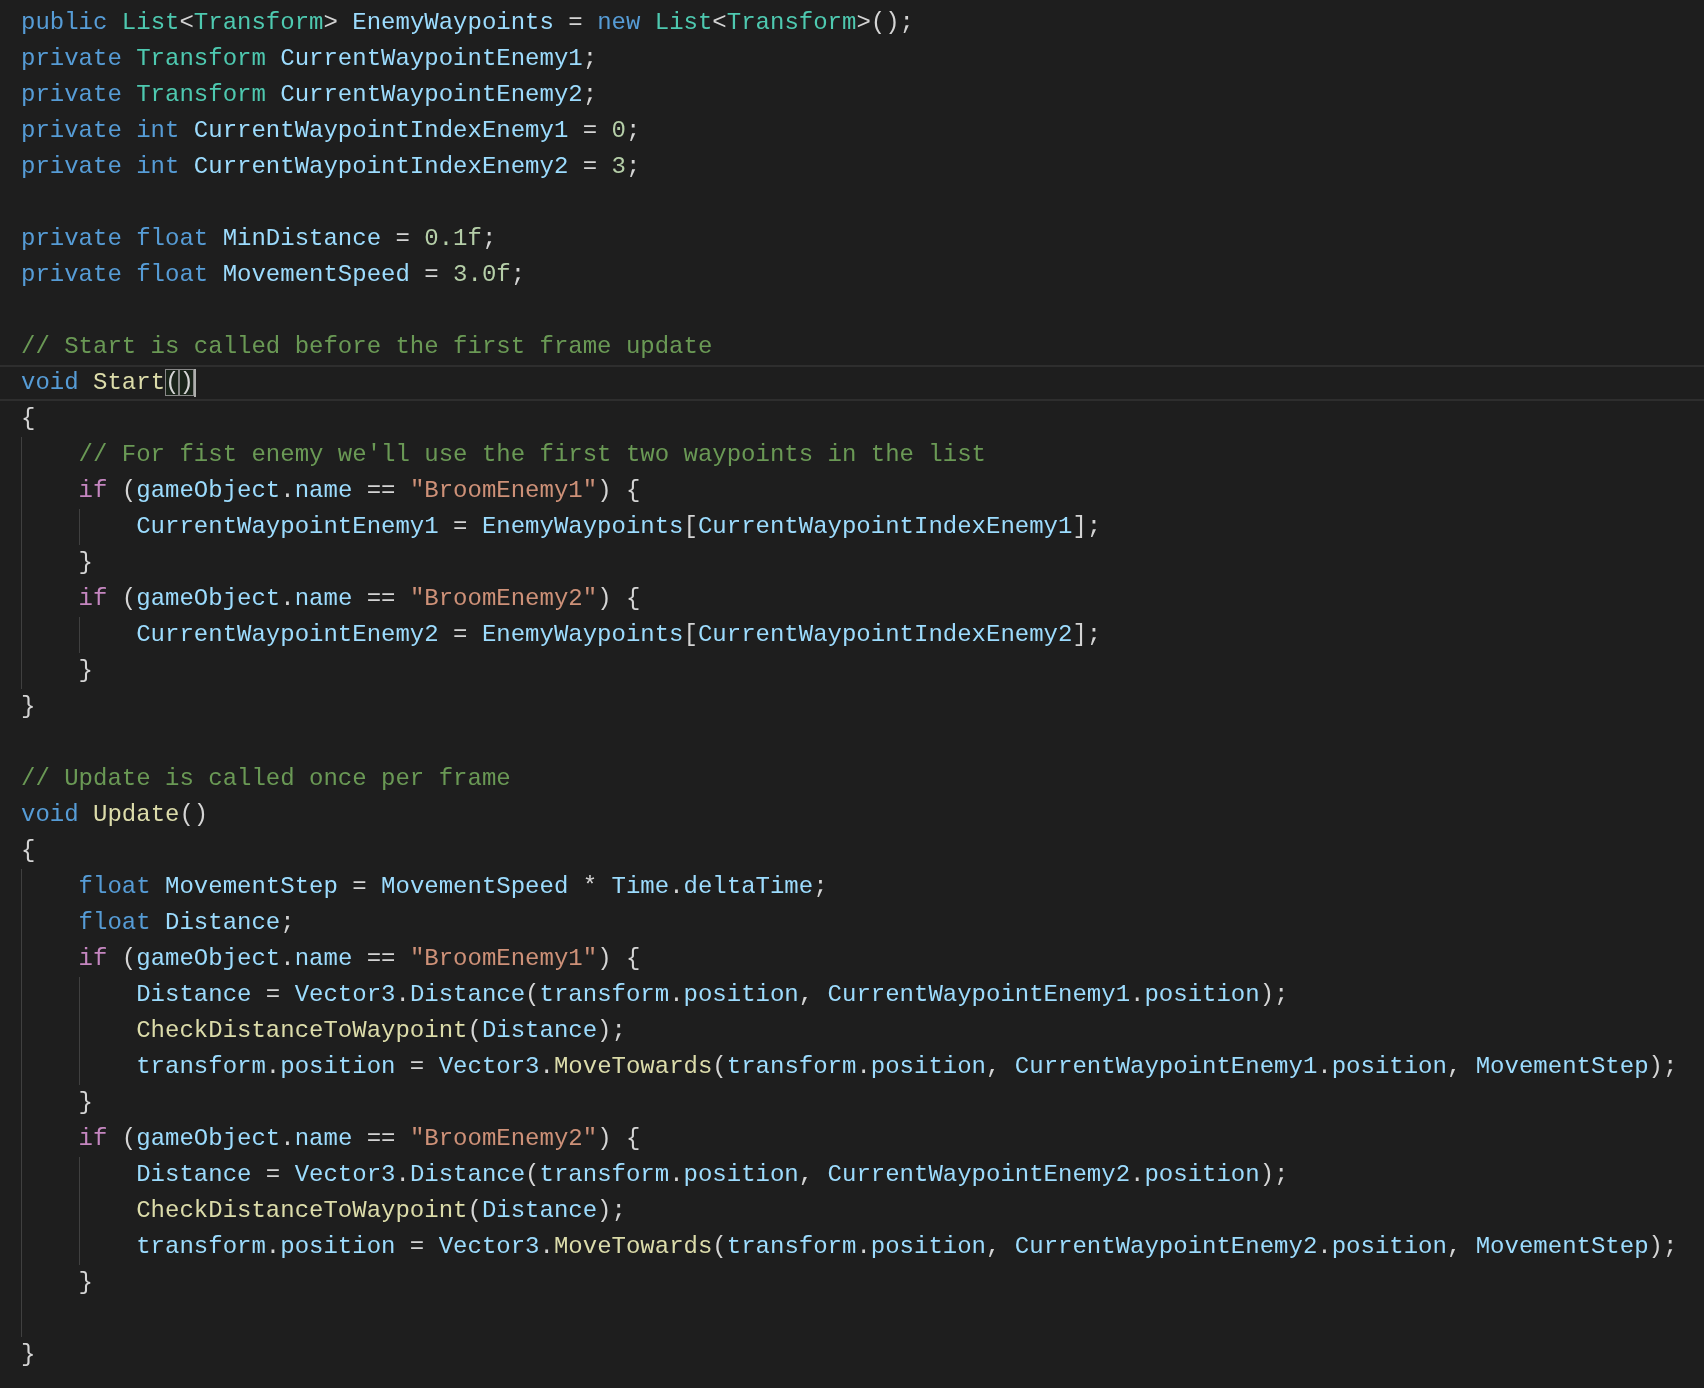 This screenshot has height=1388, width=1704. Describe the element at coordinates (186, 923) in the screenshot. I see `code-line: float Distance;` at that location.